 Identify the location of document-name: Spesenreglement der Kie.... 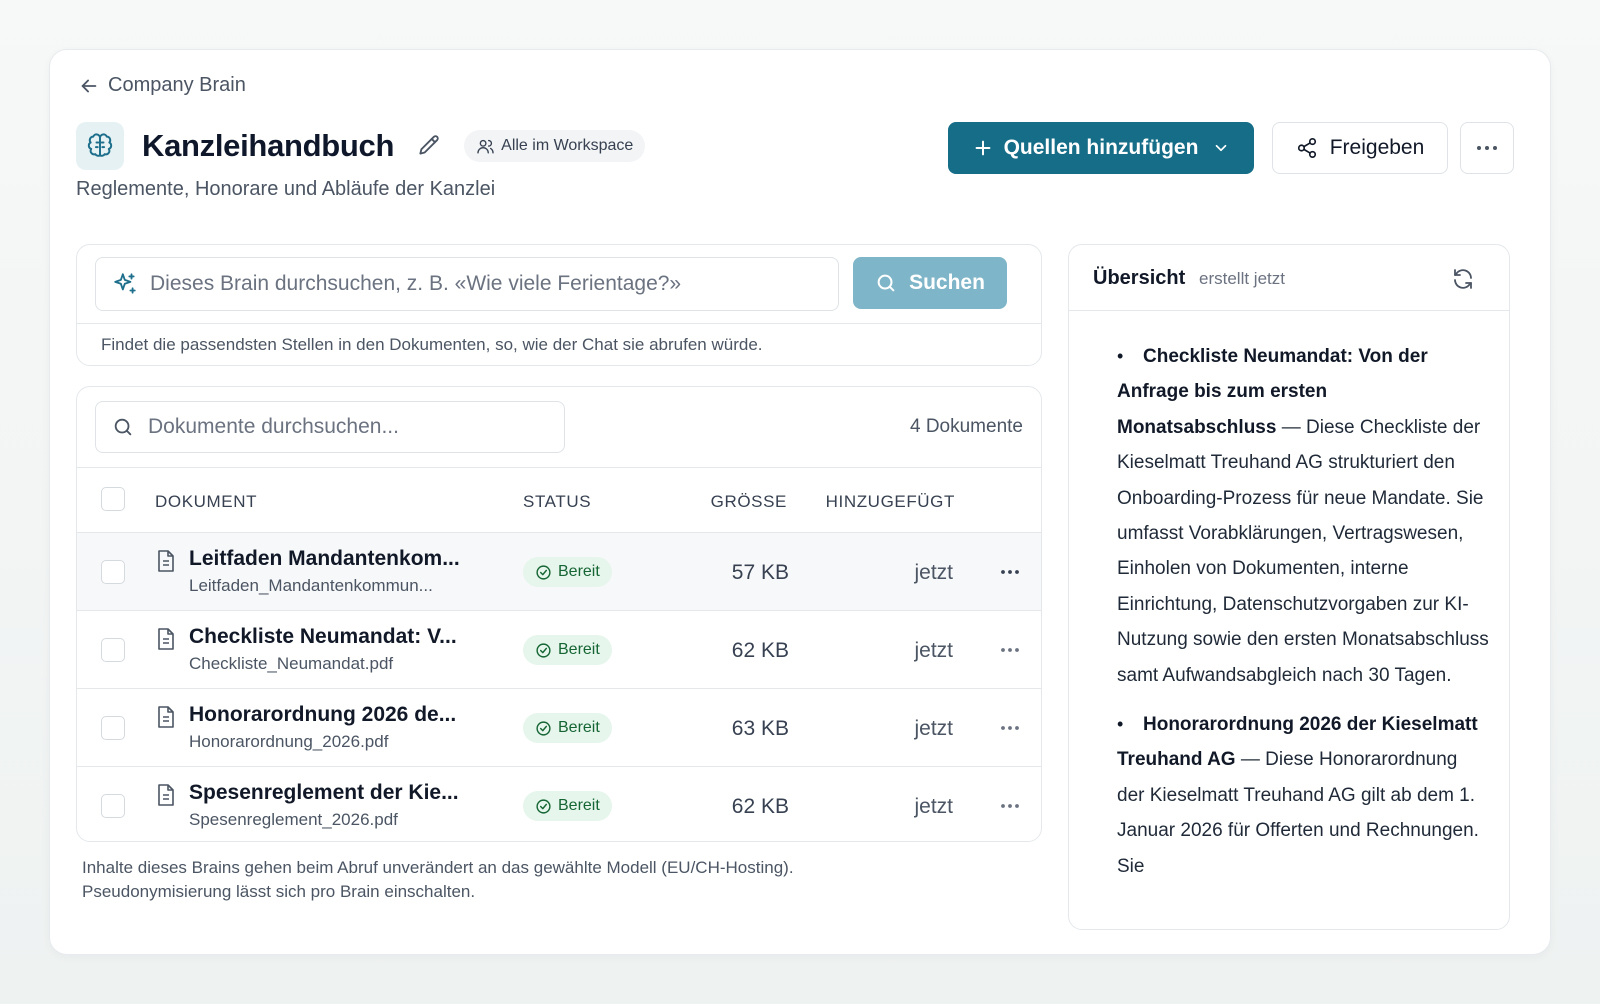
(324, 792).